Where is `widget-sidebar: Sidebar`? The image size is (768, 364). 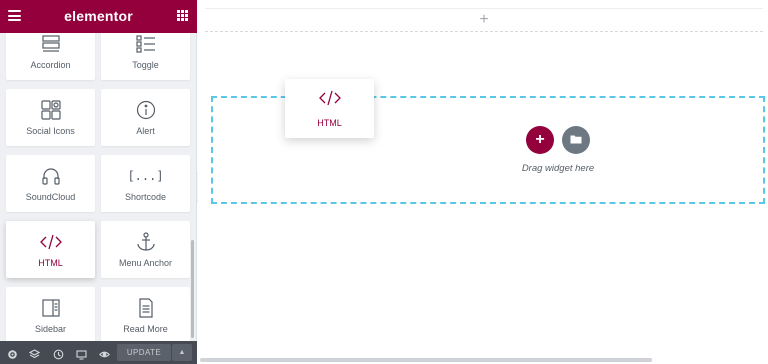 widget-sidebar: Sidebar is located at coordinates (50, 314).